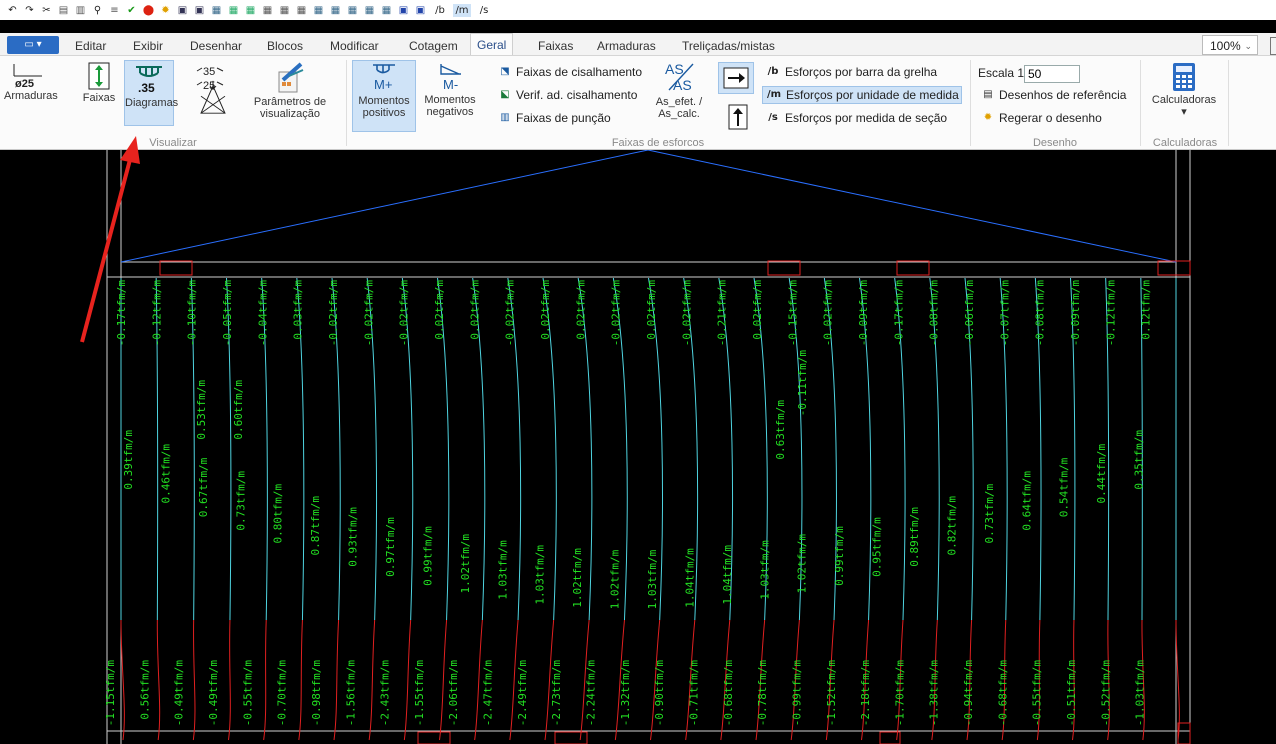  I want to click on redo-icon: ↷, so click(29, 10).